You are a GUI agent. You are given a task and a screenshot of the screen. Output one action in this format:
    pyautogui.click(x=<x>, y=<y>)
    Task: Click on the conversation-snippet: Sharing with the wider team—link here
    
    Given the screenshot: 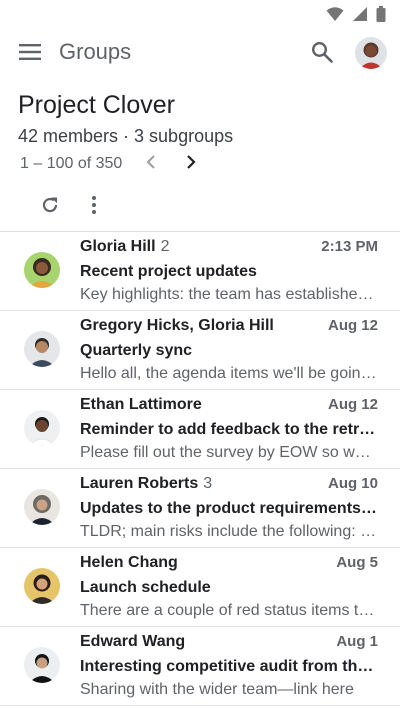 What is the action you would take?
    pyautogui.click(x=217, y=689)
    